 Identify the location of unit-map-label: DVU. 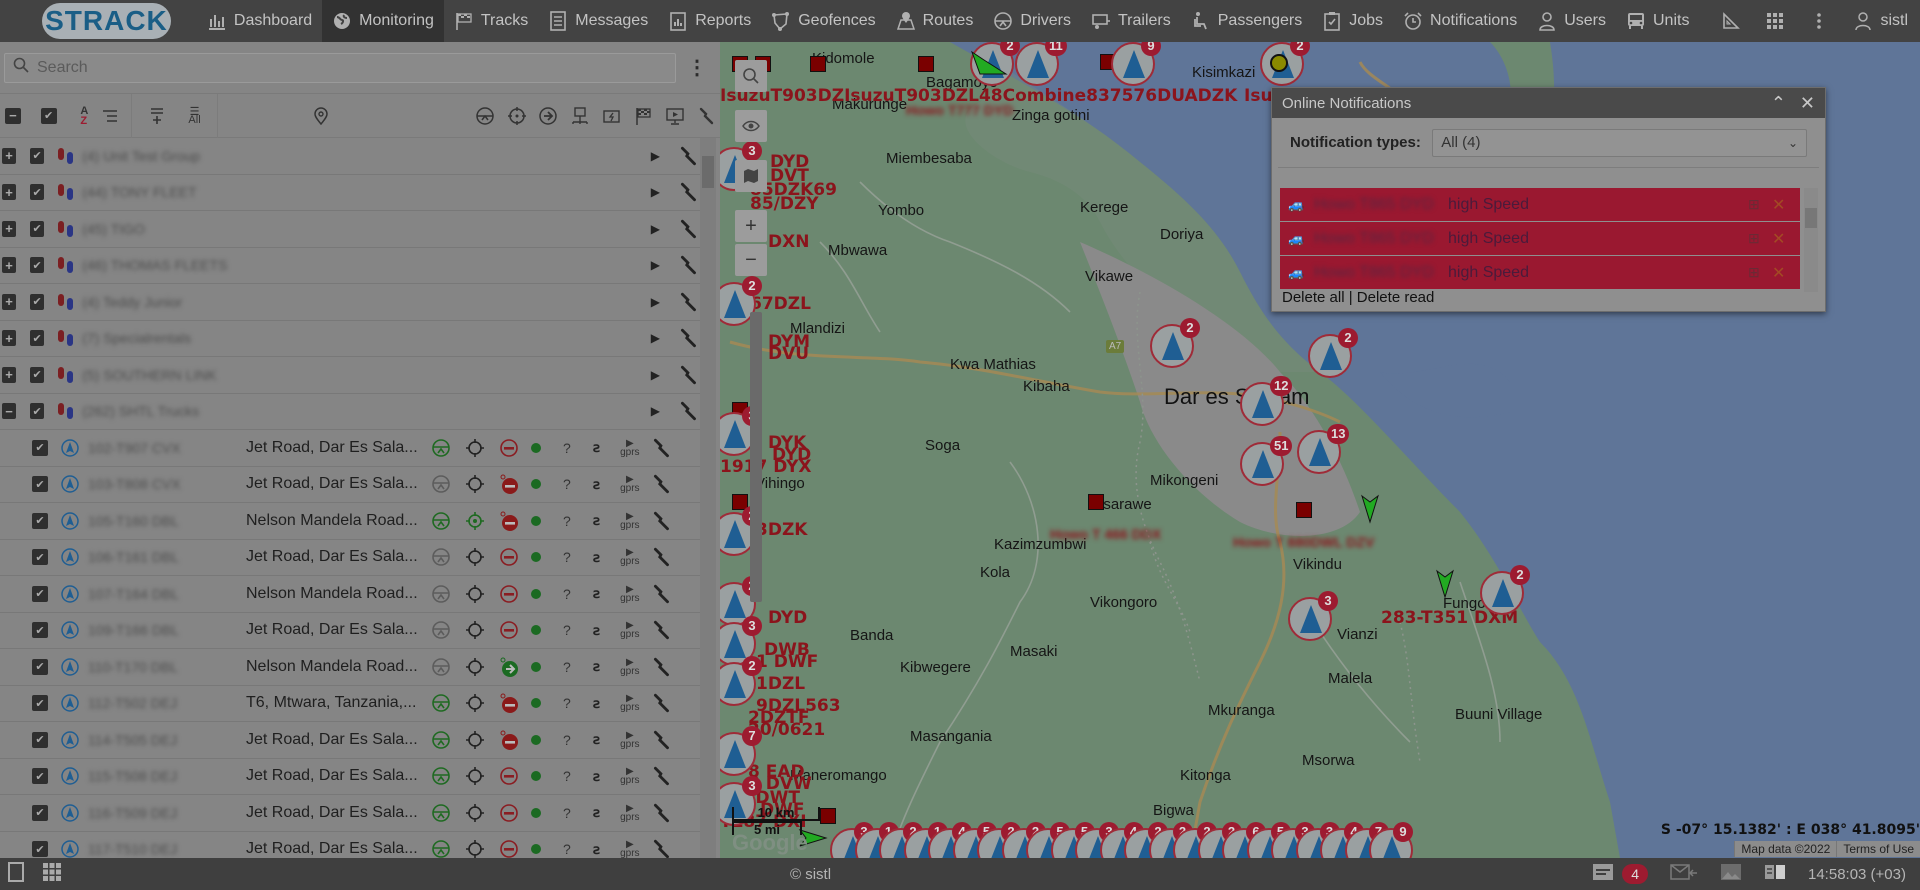
(788, 354).